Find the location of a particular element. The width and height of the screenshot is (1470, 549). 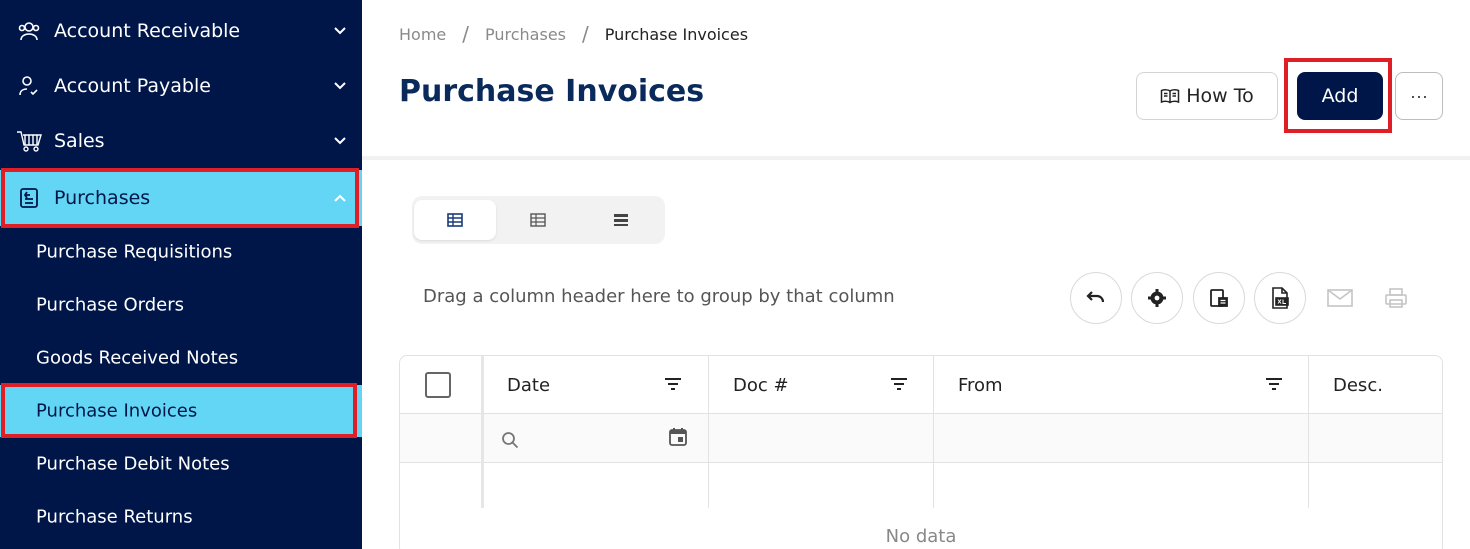

how-to-button: How To is located at coordinates (1207, 96).